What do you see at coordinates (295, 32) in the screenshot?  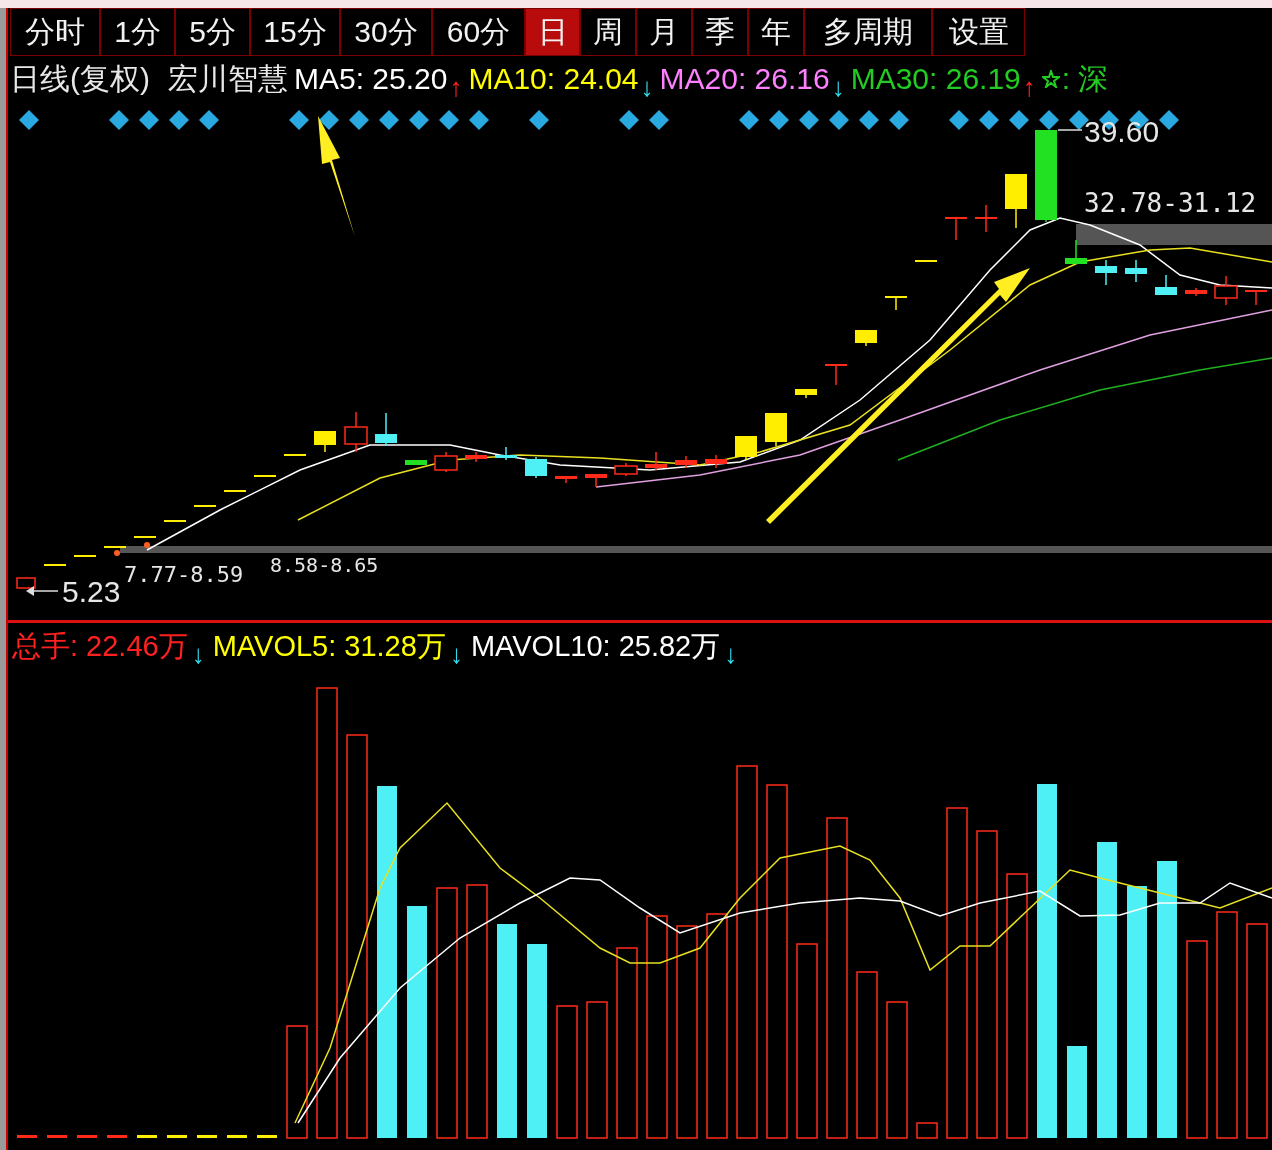 I see `period-tab: 15分` at bounding box center [295, 32].